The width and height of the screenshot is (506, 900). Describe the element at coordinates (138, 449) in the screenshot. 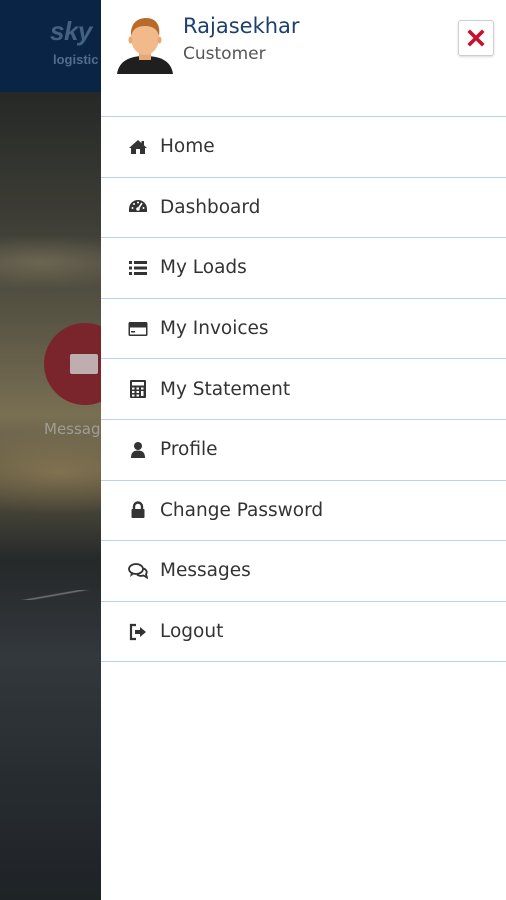

I see `user-icon` at that location.